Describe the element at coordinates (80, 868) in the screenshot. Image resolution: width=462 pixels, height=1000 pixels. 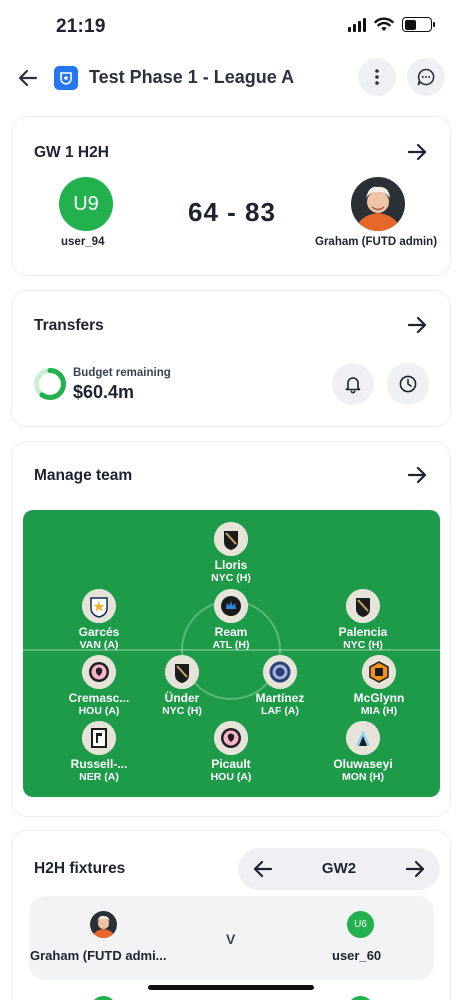
I see `fixtures-title: H2H fixtures` at that location.